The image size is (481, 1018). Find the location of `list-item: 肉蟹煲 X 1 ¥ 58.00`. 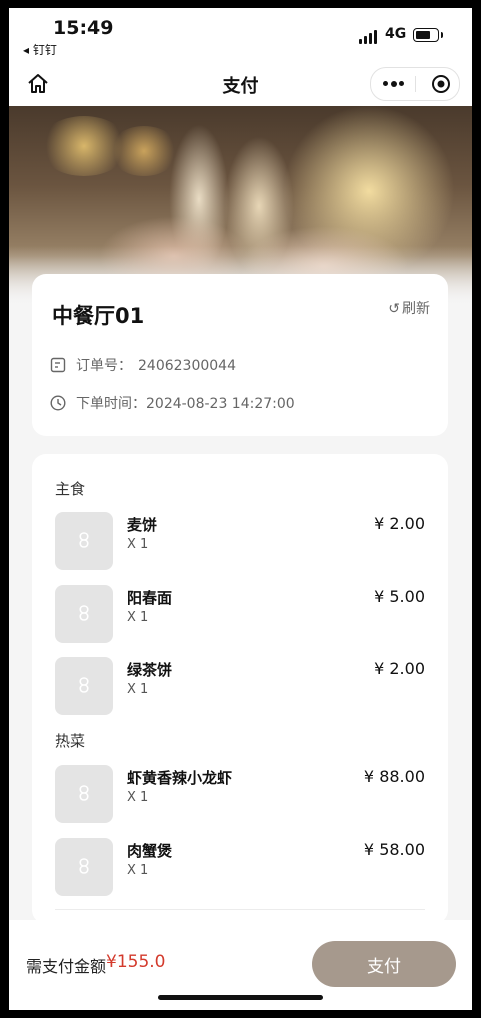

list-item: 肉蟹煲 X 1 ¥ 58.00 is located at coordinates (240, 867).